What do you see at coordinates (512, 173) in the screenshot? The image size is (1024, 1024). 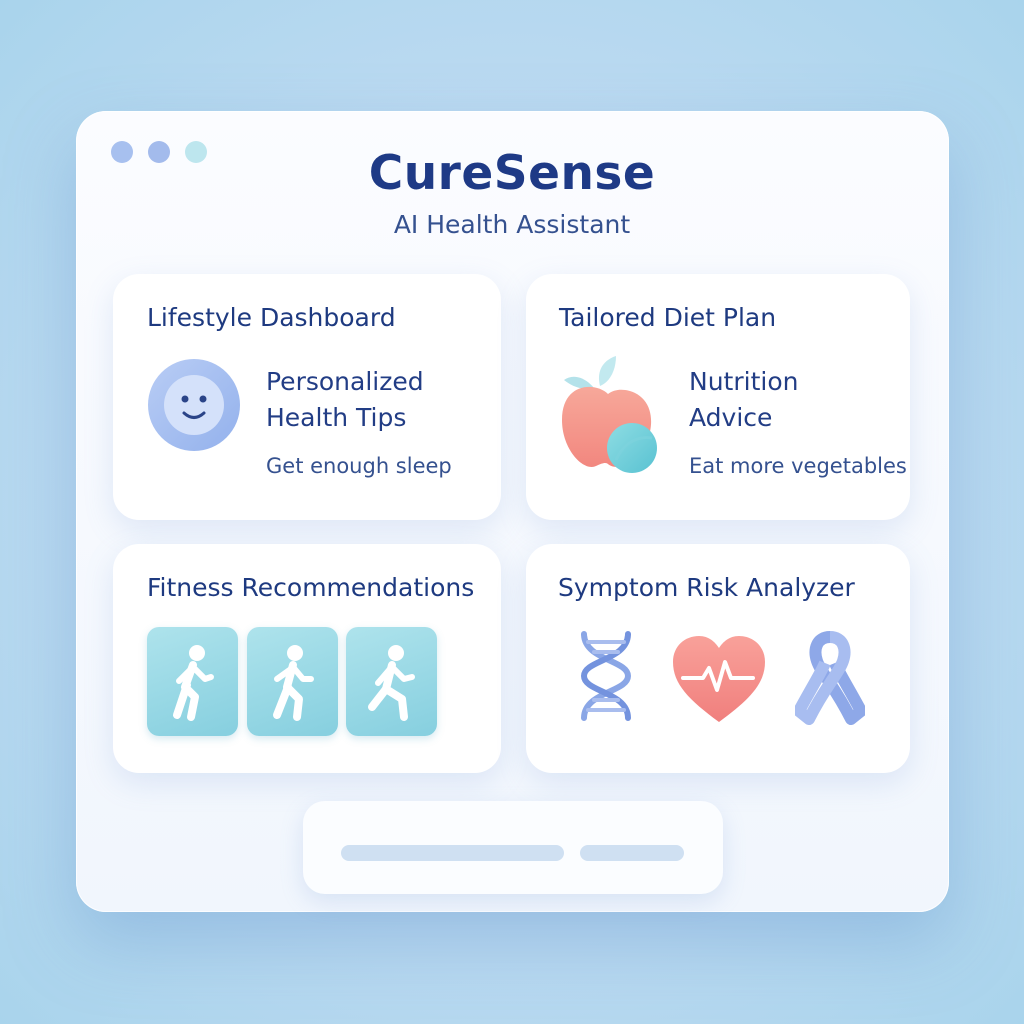 I see `app-title: CureSense` at bounding box center [512, 173].